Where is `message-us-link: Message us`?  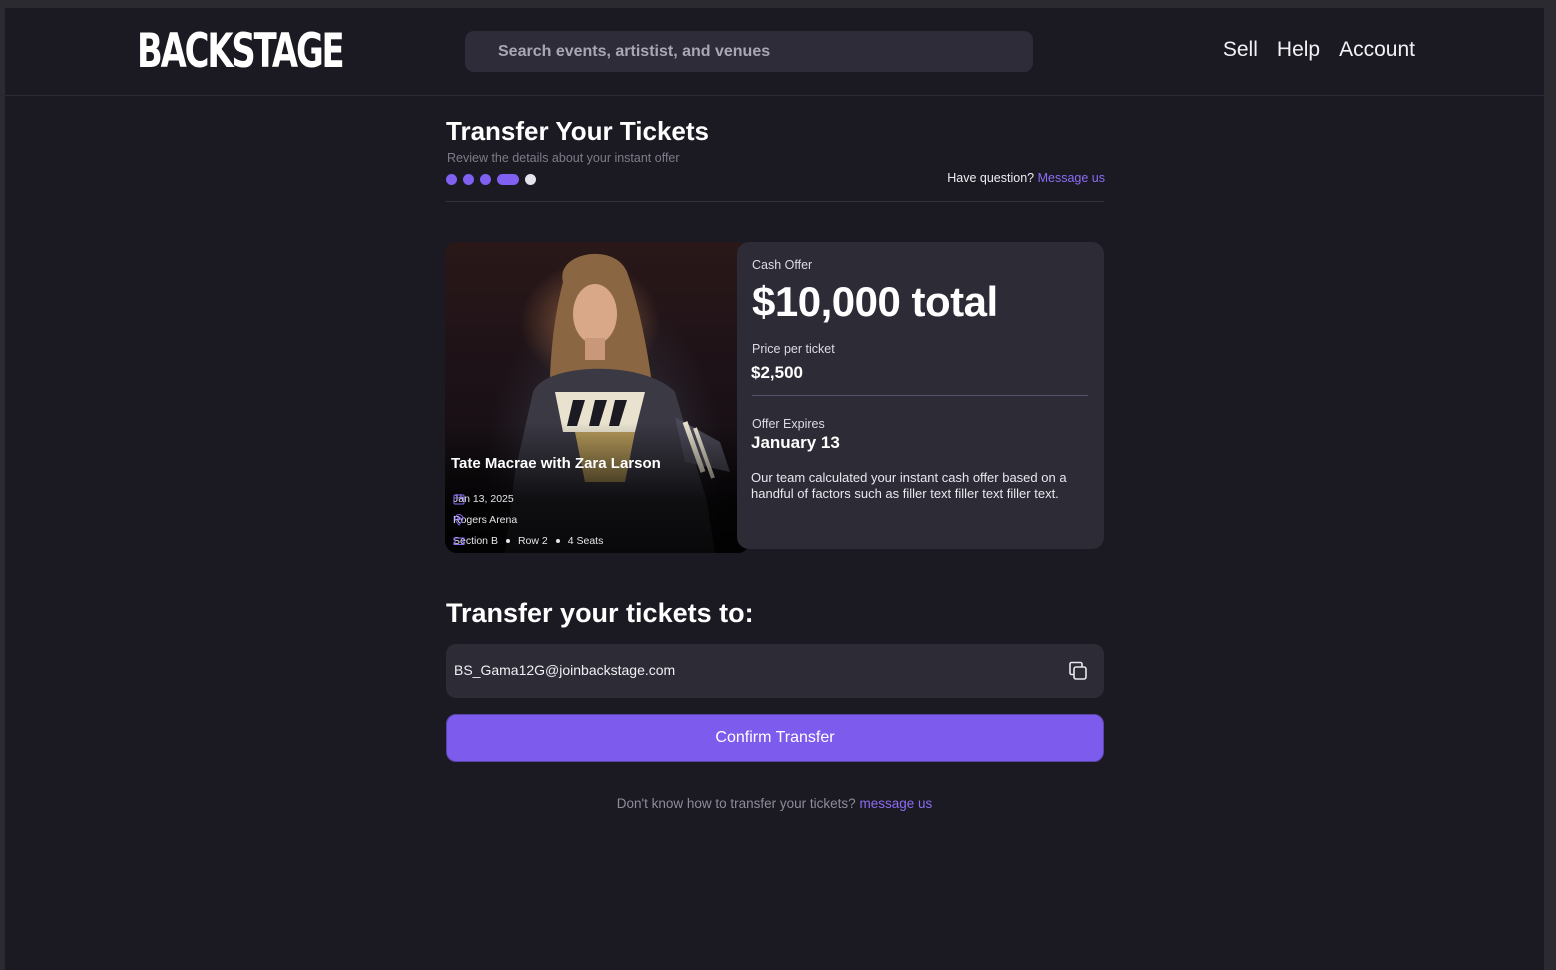
message-us-link: Message us is located at coordinates (1071, 178).